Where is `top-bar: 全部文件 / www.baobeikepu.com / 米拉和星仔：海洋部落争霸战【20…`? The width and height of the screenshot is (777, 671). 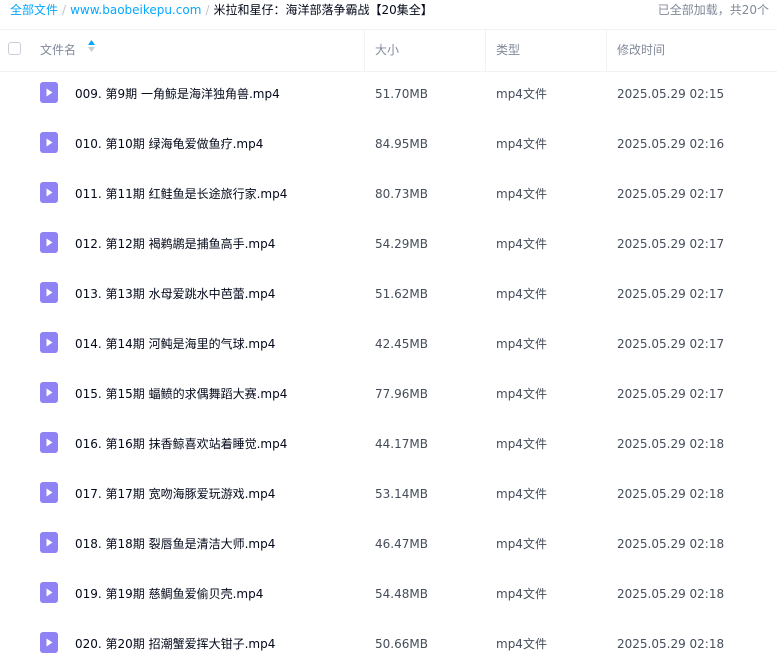 top-bar: 全部文件 / www.baobeikepu.com / 米拉和星仔：海洋部落争霸战【20… is located at coordinates (388, 11).